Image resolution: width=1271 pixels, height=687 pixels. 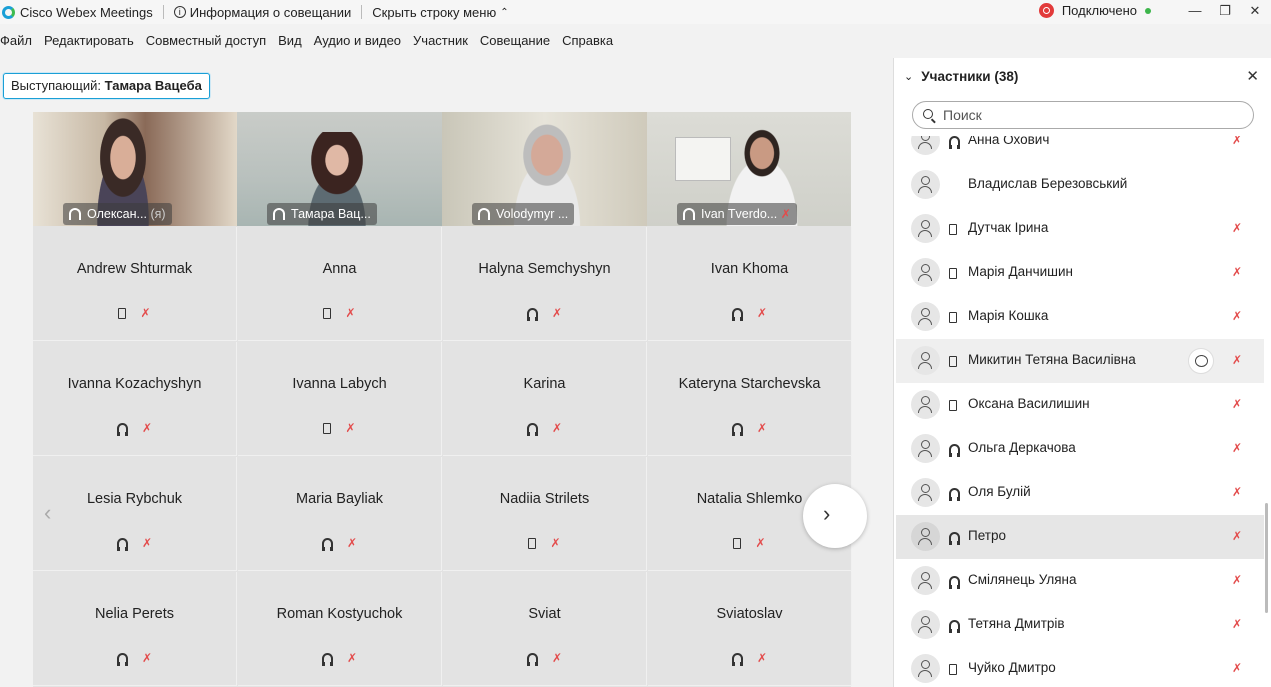 I want to click on participant-name: Тетяна Дмитрів, so click(x=1016, y=623).